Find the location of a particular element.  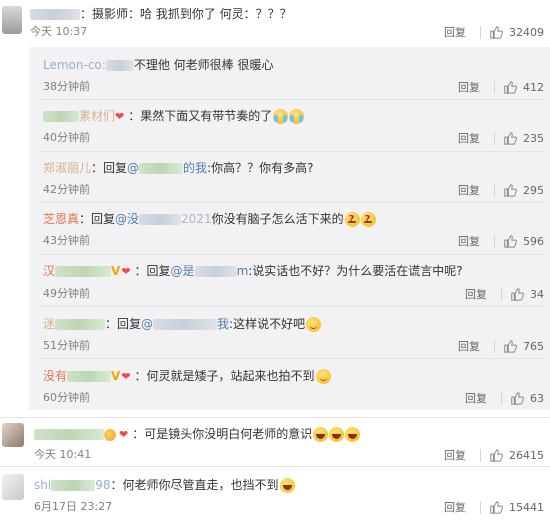

reply-body: :说实话也不好？为什么要活在谎言中呢? is located at coordinates (355, 271).